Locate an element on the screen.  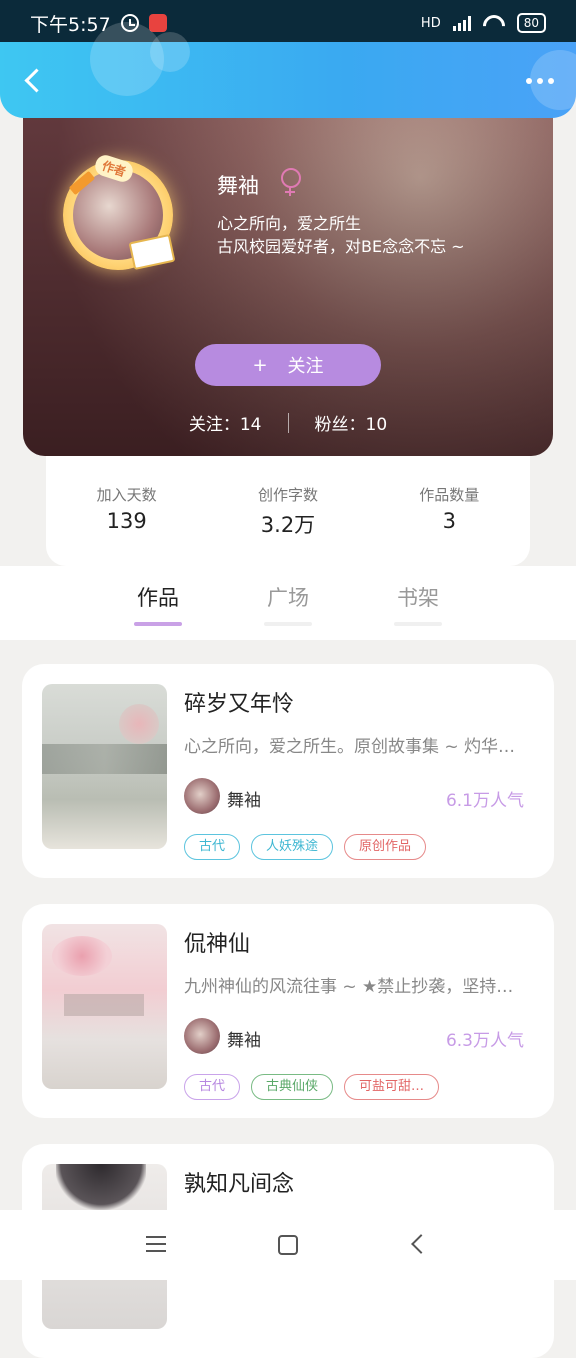
home-button is located at coordinates (288, 1245).